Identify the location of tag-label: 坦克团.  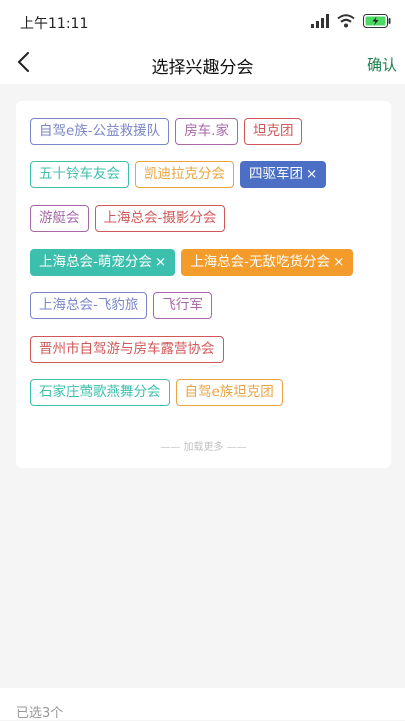
(273, 131).